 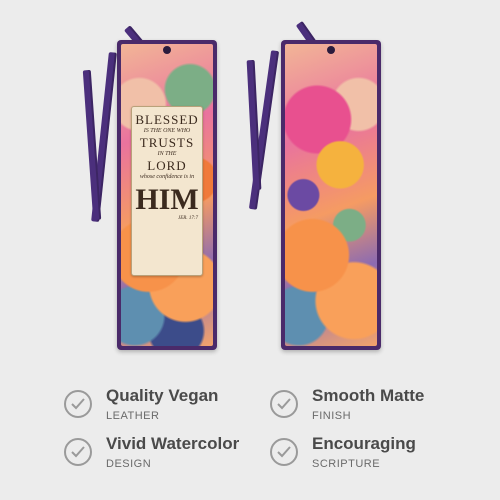 I want to click on bookmark-back, so click(x=331, y=195).